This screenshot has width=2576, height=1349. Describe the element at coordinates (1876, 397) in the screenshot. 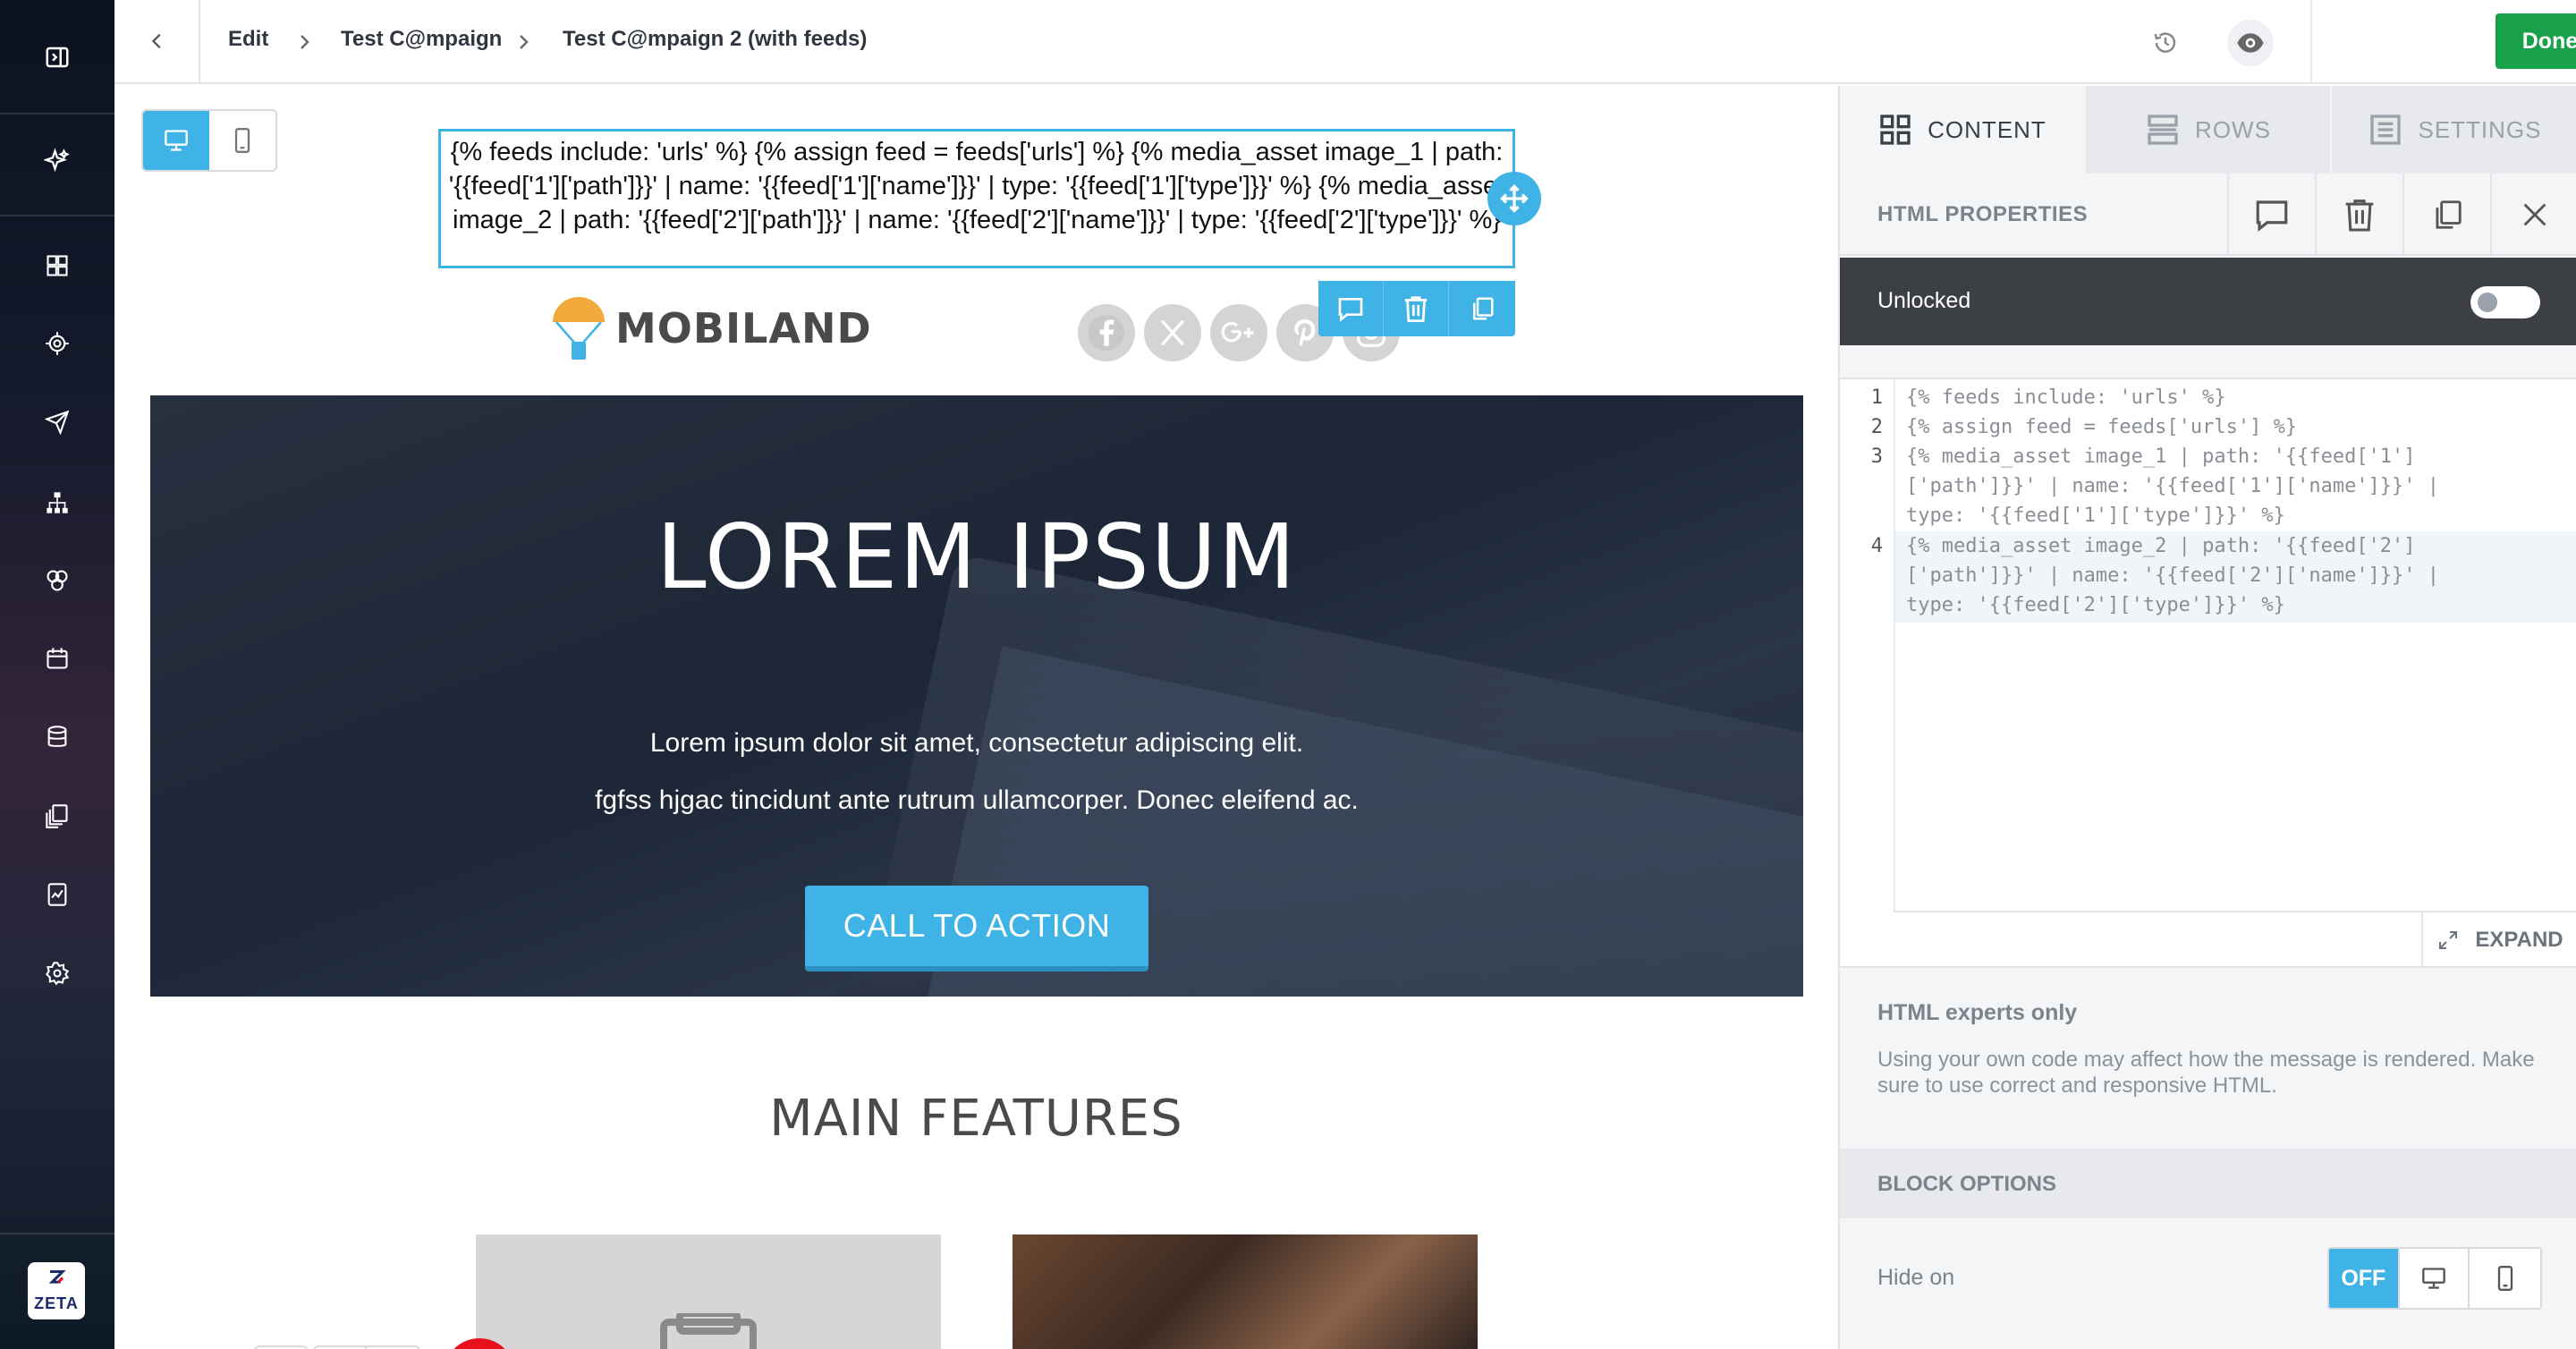

I see `line-number: 1` at that location.